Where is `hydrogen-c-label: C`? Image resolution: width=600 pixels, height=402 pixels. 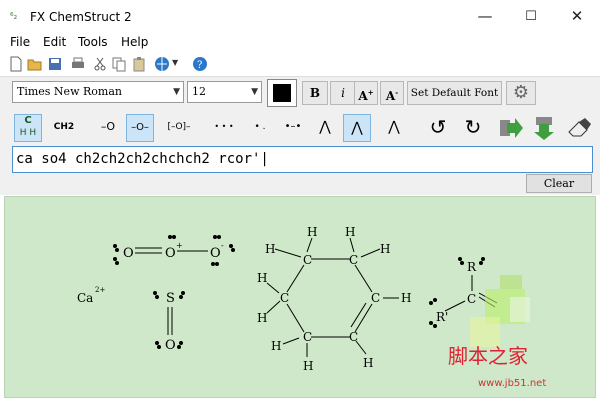 hydrogen-c-label: C is located at coordinates (28, 120).